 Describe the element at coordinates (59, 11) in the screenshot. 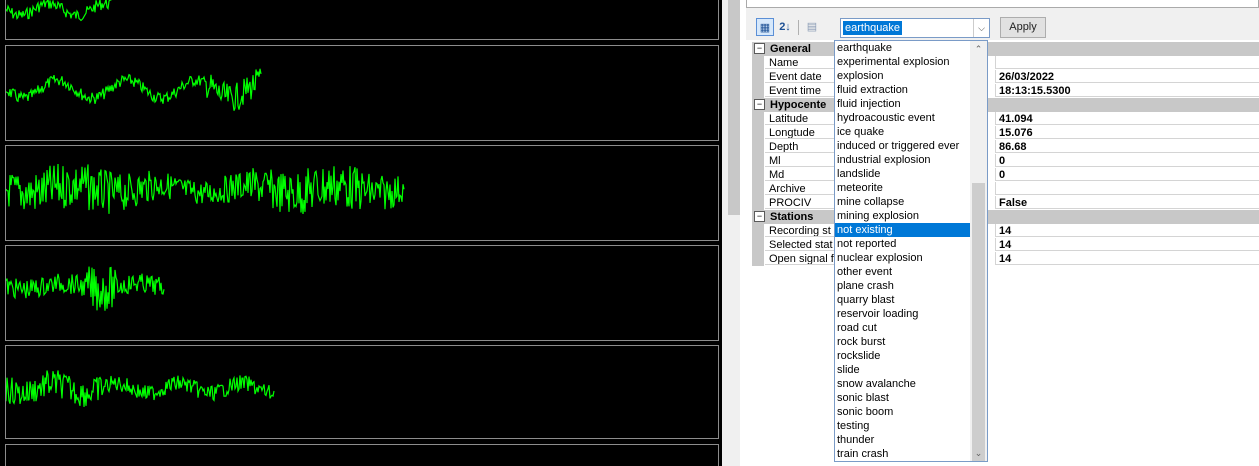

I see `waveform-trace-1-plot` at that location.